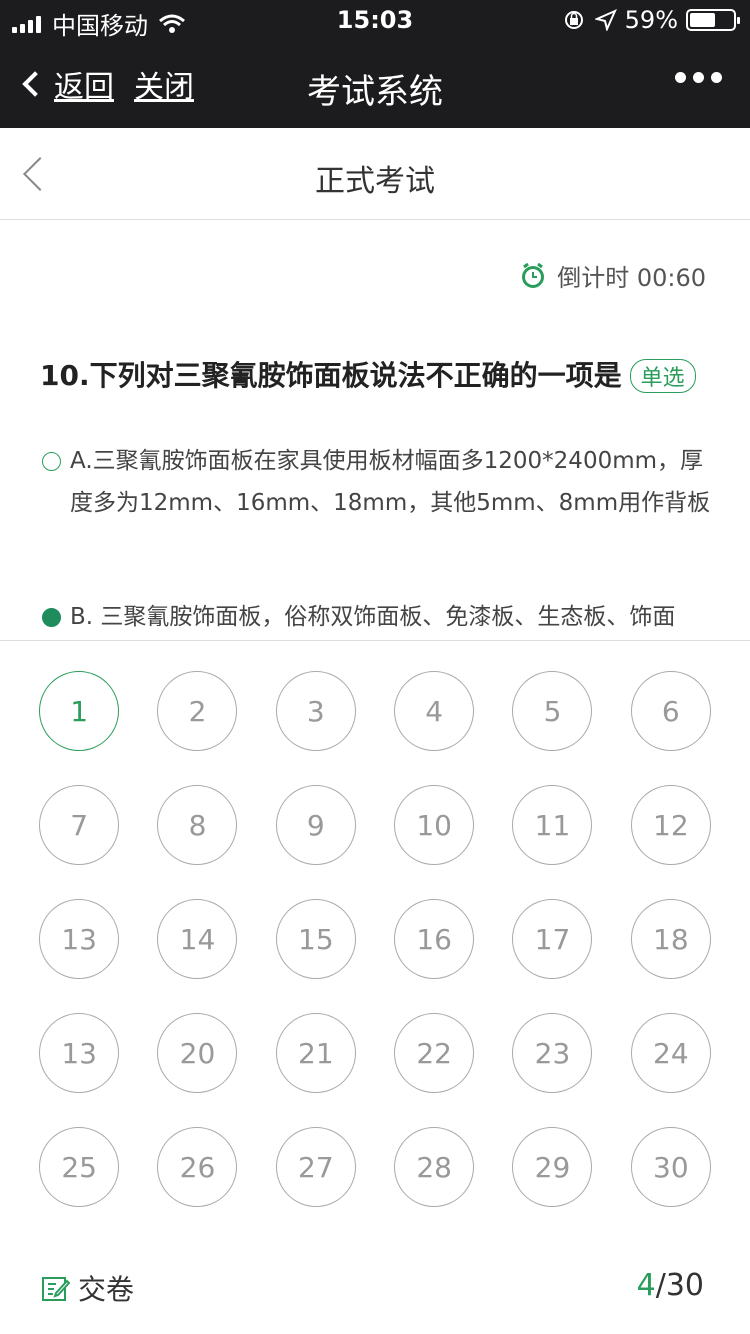 This screenshot has height=1334, width=750. I want to click on page-header: 正式考试, so click(375, 174).